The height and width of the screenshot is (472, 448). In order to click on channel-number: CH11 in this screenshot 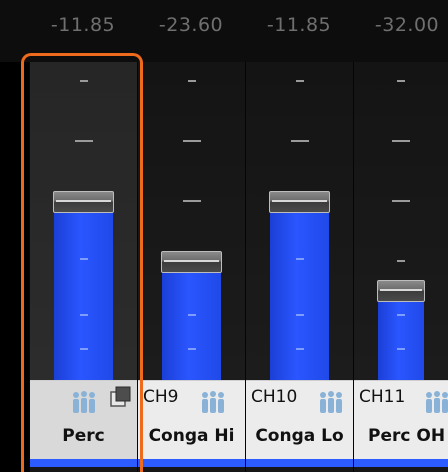, I will do `click(382, 397)`.